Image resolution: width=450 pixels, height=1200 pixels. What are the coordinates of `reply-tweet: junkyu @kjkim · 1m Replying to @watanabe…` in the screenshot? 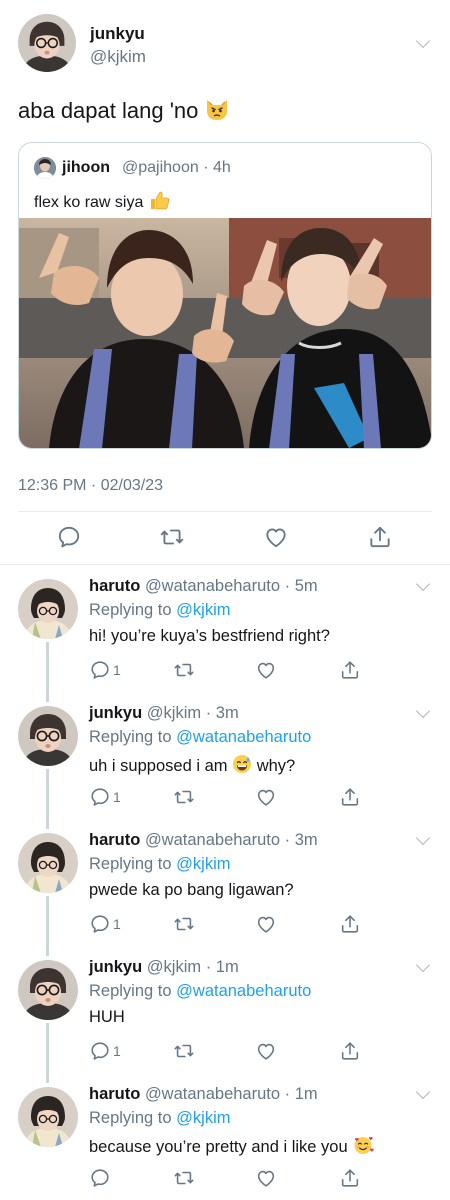 It's located at (225, 1009).